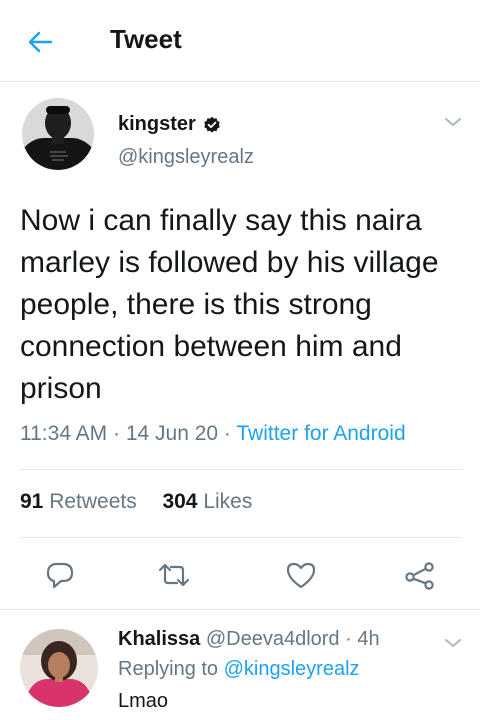  What do you see at coordinates (64, 433) in the screenshot?
I see `tweet-time: 11:34 AM` at bounding box center [64, 433].